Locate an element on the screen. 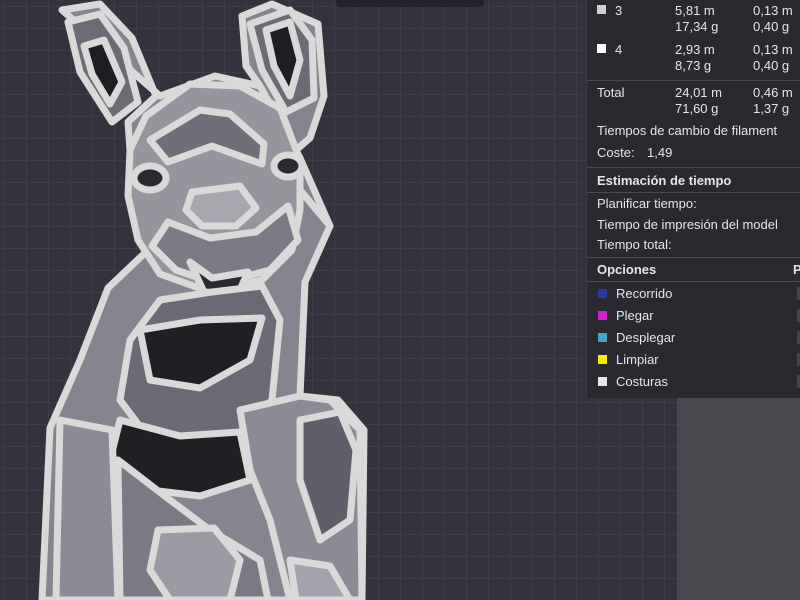 Image resolution: width=800 pixels, height=600 pixels. filament-4-length: 2,93 m is located at coordinates (695, 49).